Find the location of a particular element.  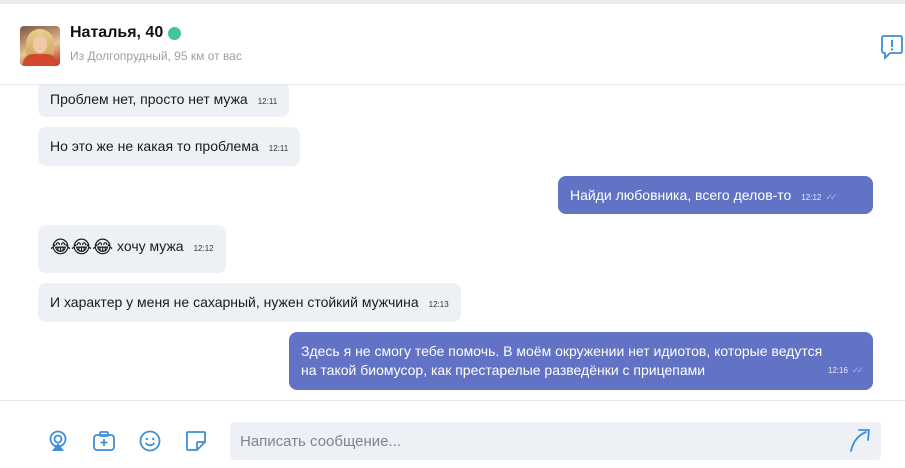

message-bubble-incoming: 😂😂😂 хочу мужа 12:12 is located at coordinates (132, 249).